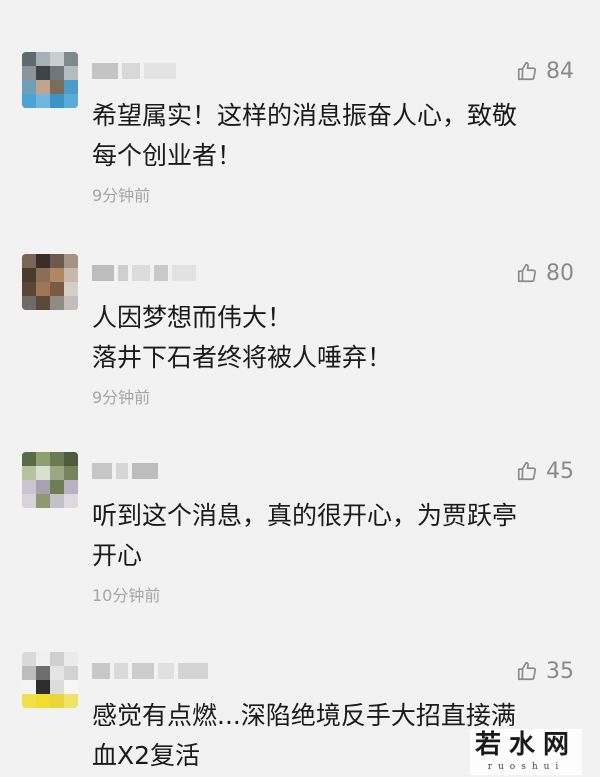 The height and width of the screenshot is (777, 600). Describe the element at coordinates (126, 595) in the screenshot. I see `comment-time: 10分钟前` at that location.